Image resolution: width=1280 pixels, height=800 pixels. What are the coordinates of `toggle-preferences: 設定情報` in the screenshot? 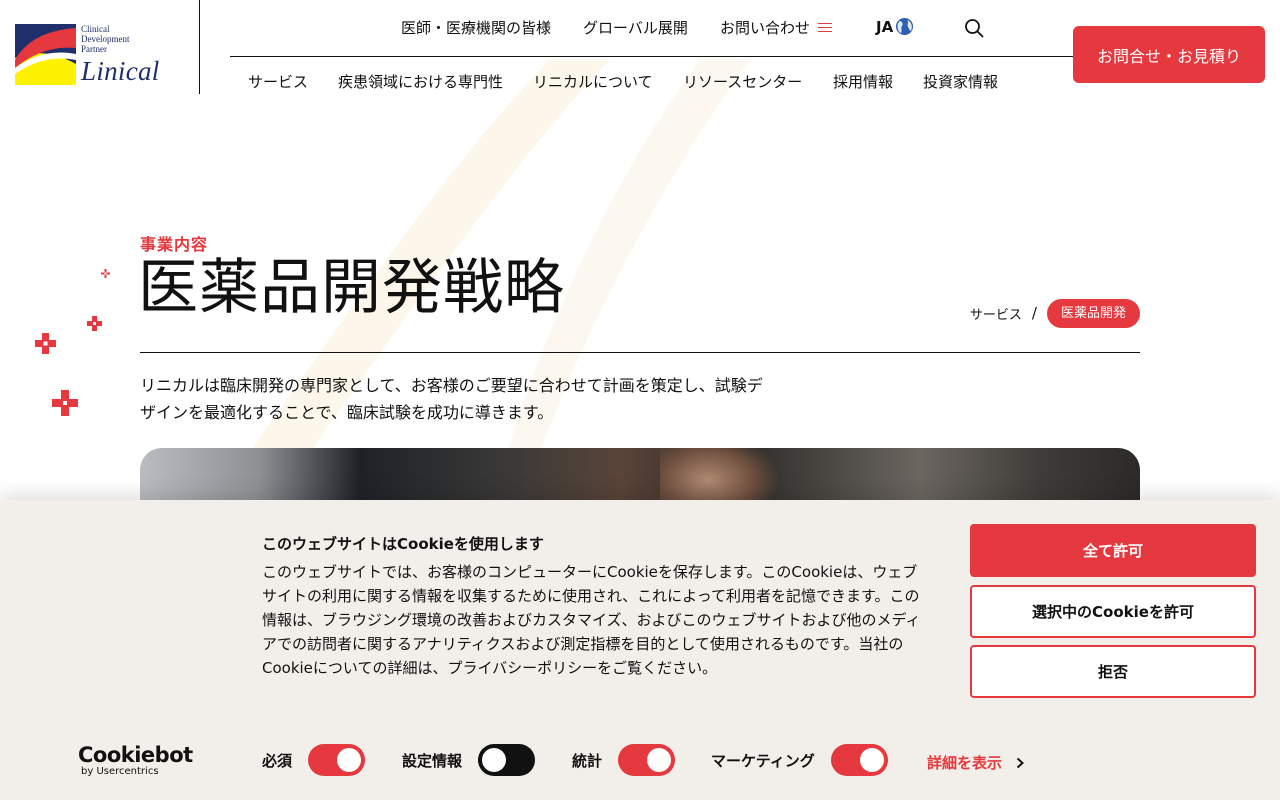 It's located at (469, 760).